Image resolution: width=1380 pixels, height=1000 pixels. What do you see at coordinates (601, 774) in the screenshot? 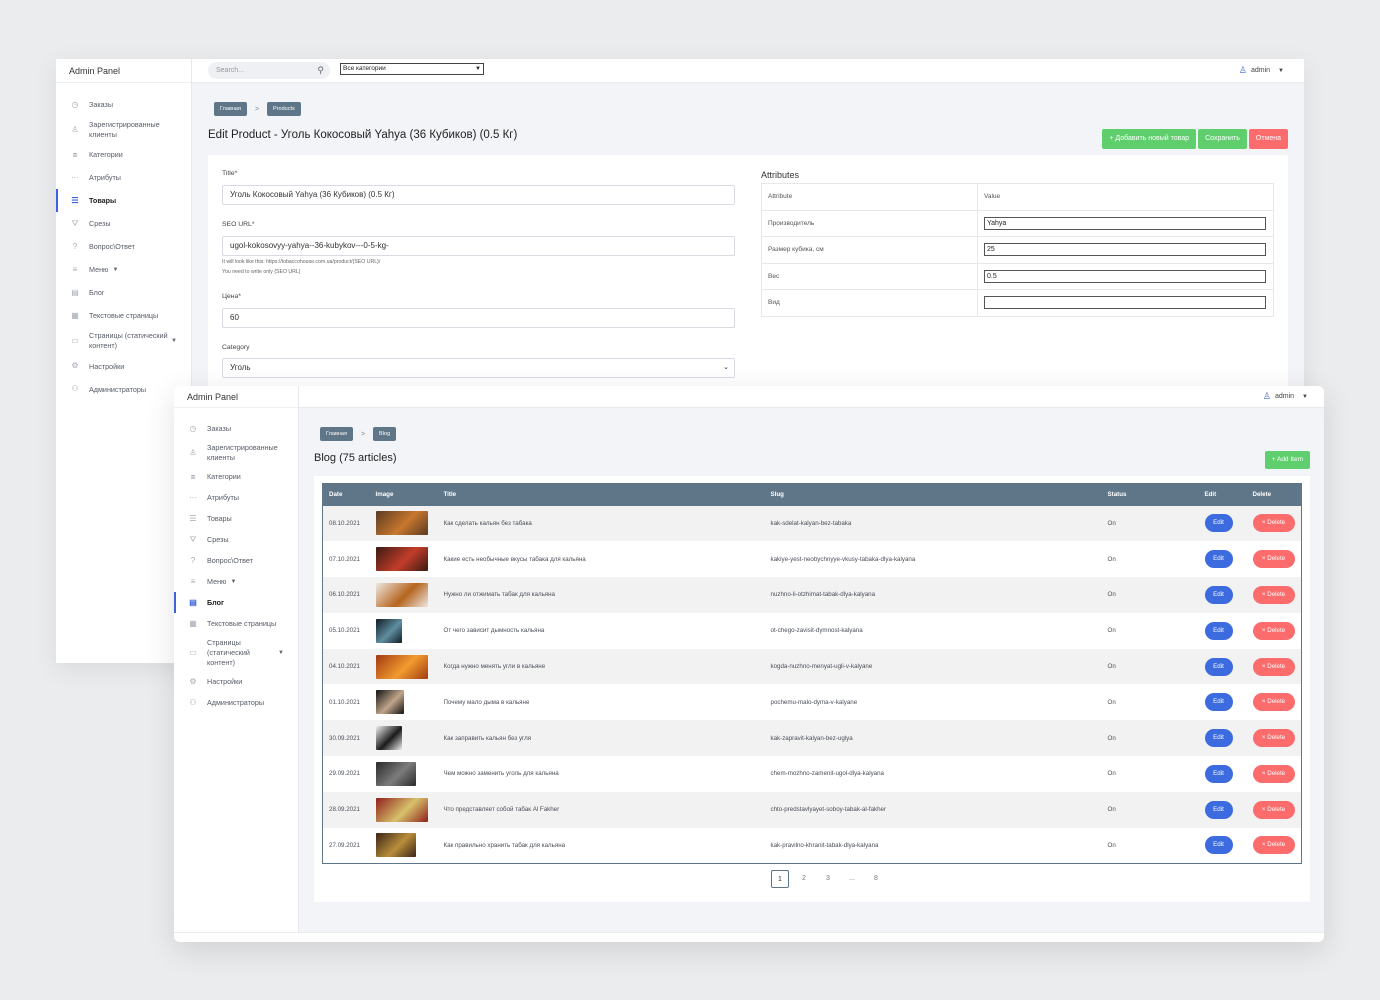
I see `row-title: Чем можно заменить уголь для кальяна` at bounding box center [601, 774].